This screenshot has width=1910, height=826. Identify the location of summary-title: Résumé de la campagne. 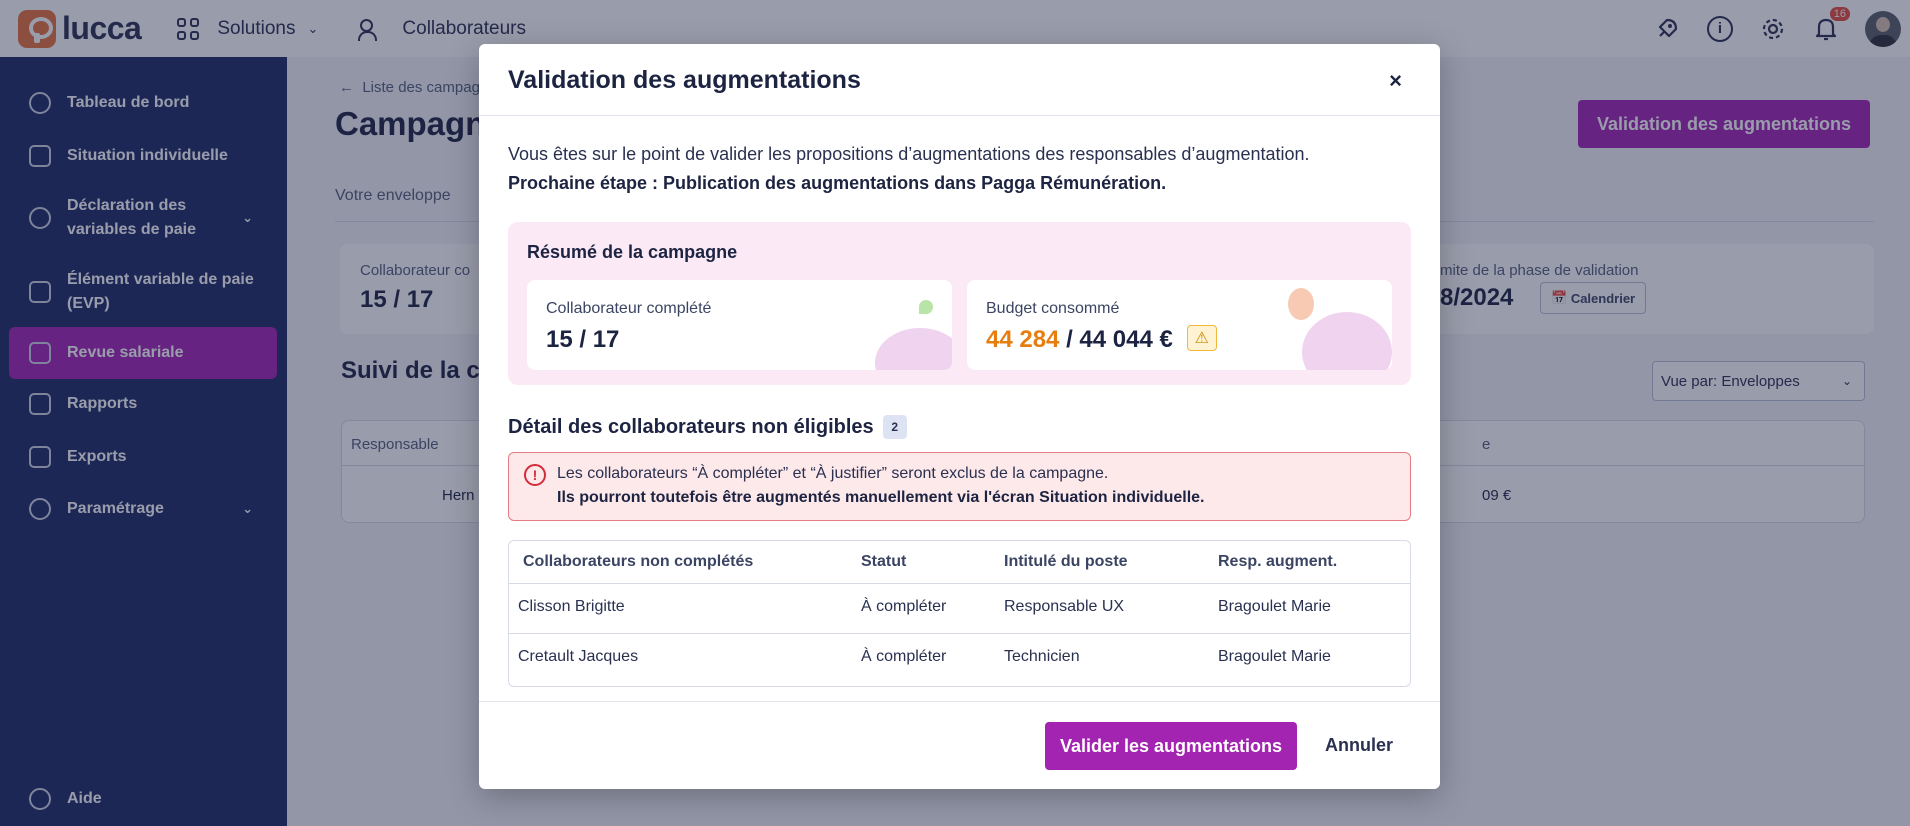
(632, 252).